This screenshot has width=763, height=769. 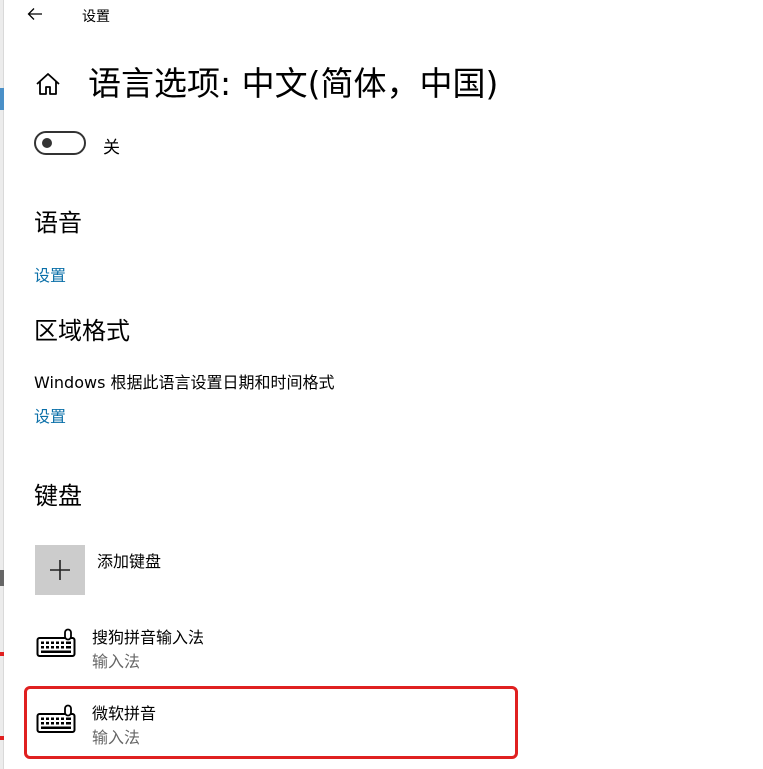 I want to click on toggle-knob, so click(x=47, y=143).